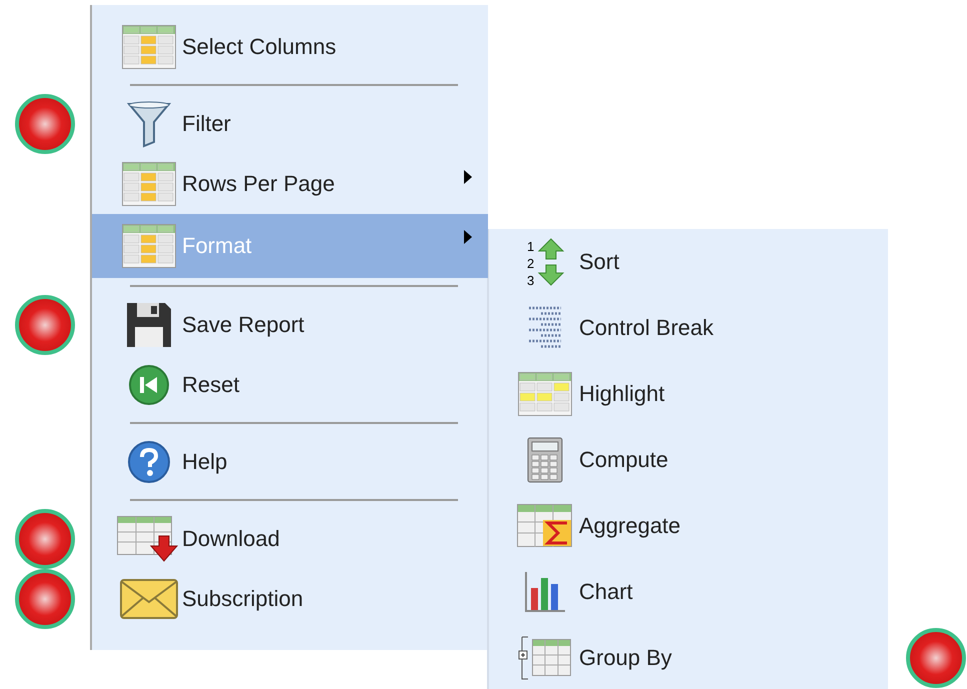  What do you see at coordinates (545, 460) in the screenshot?
I see `calculator-icon` at bounding box center [545, 460].